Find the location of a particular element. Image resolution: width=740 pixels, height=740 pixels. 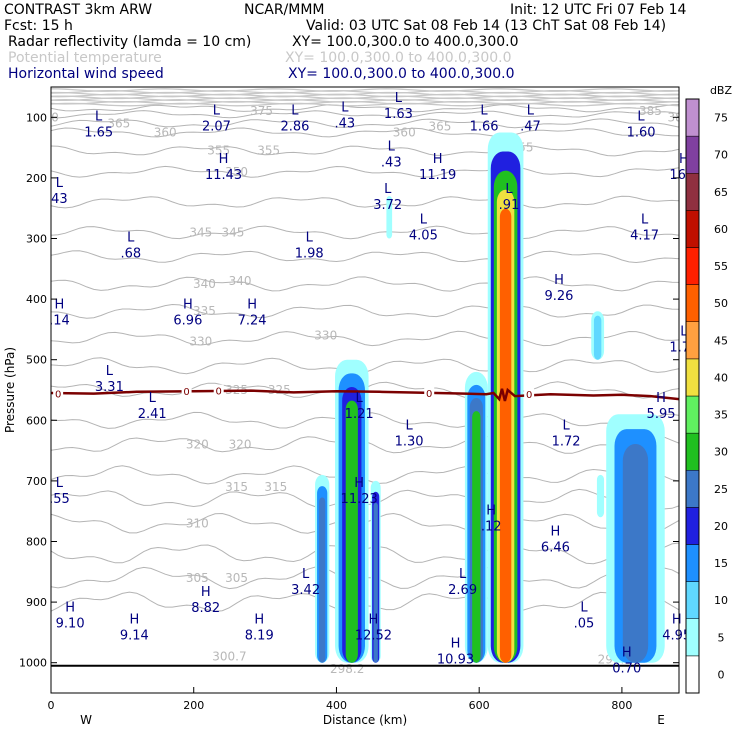

theta-contour-label: 330 is located at coordinates (325, 335).